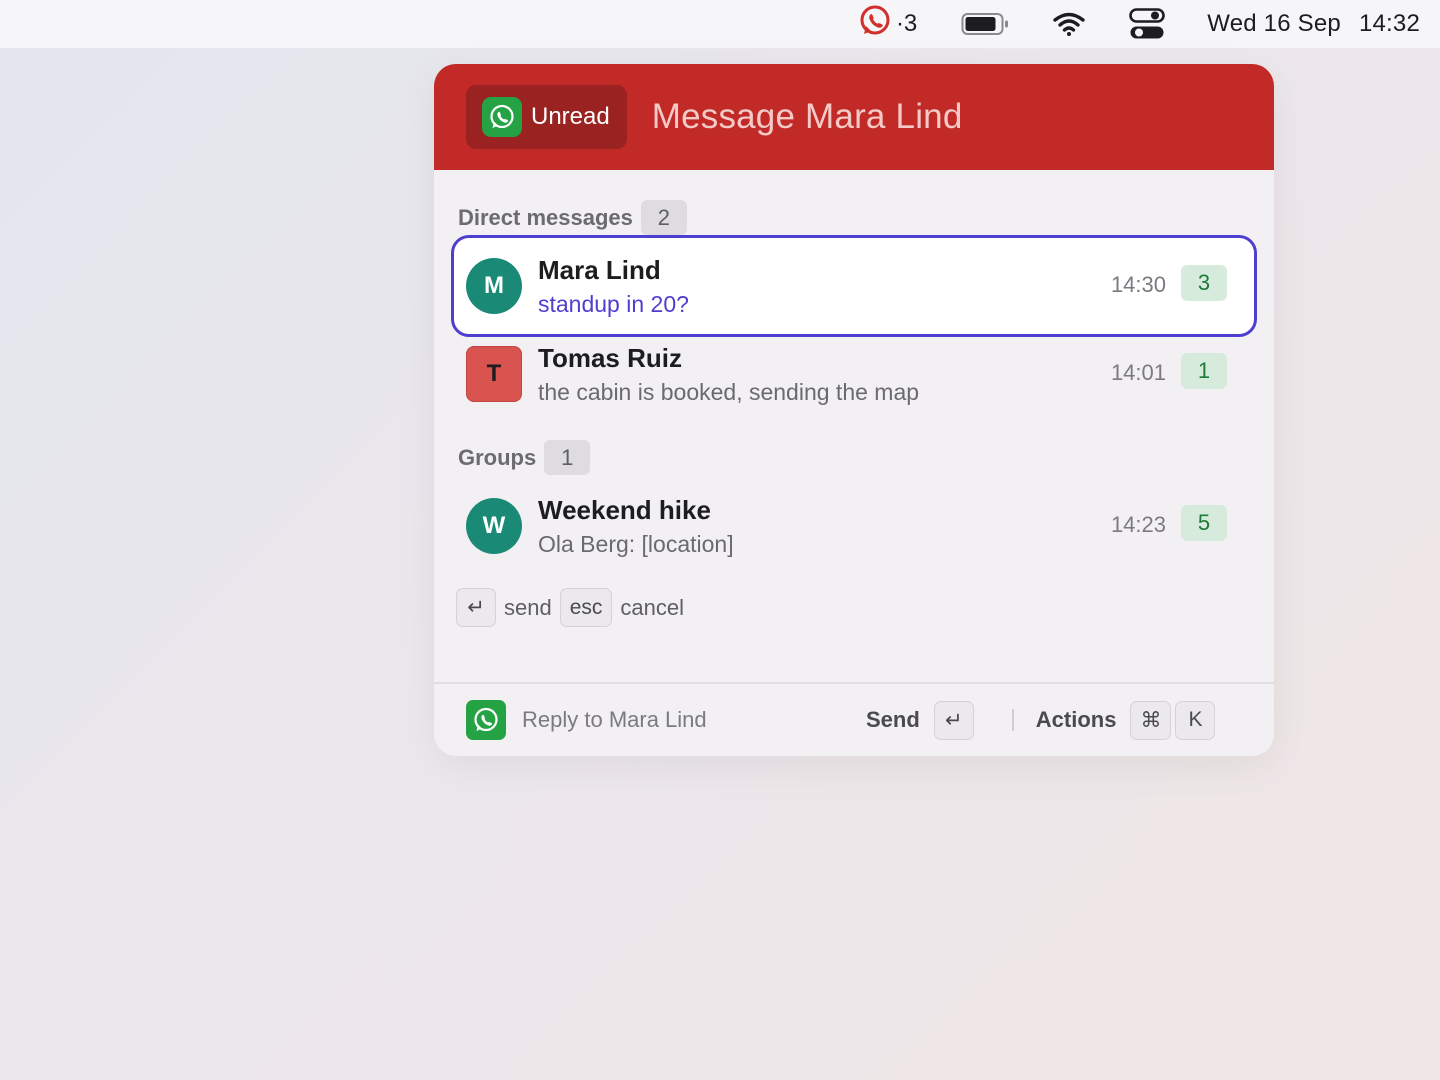 The image size is (1440, 1080). What do you see at coordinates (720, 24) in the screenshot?
I see `menu-bar: ·3 Wed 16 Sep 14:32` at bounding box center [720, 24].